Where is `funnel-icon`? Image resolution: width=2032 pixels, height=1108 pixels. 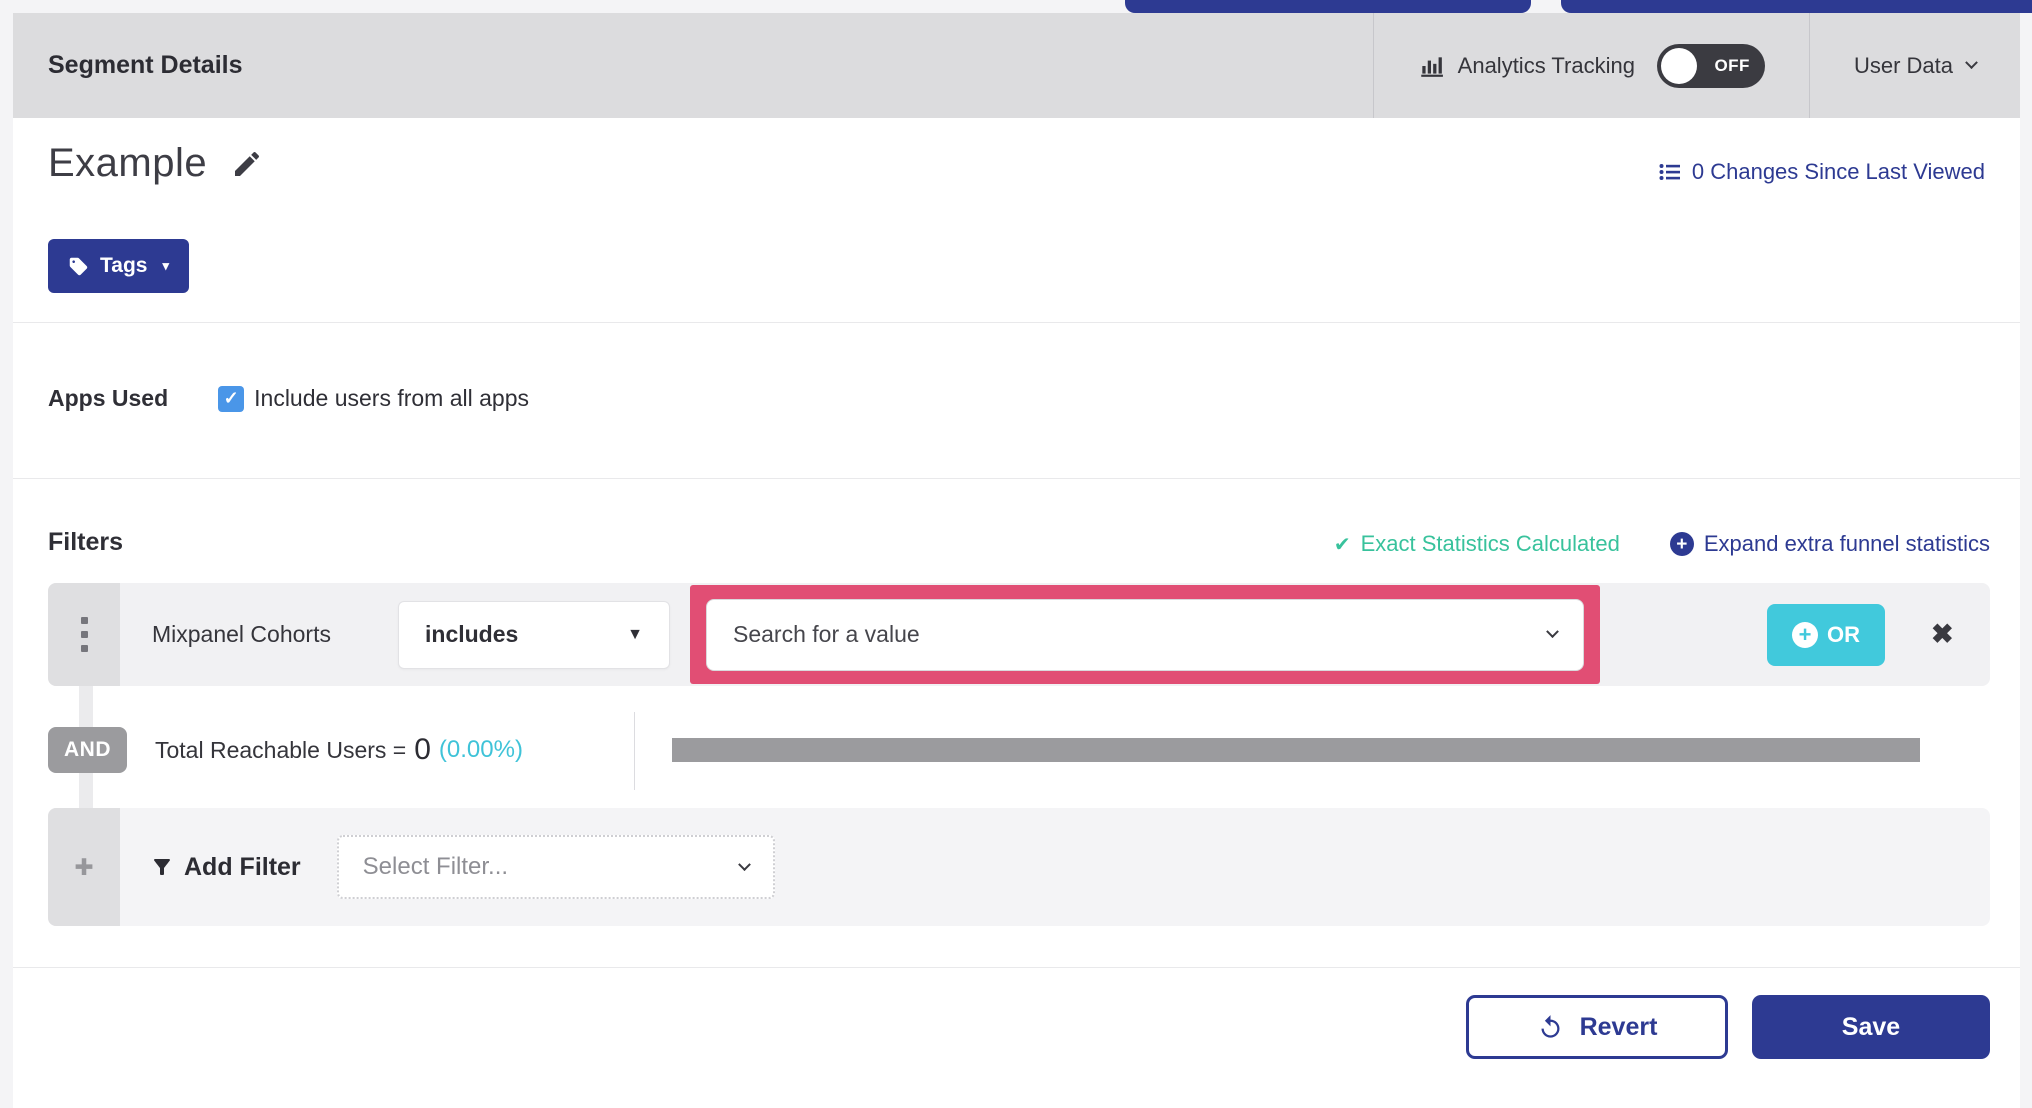
funnel-icon is located at coordinates (162, 867).